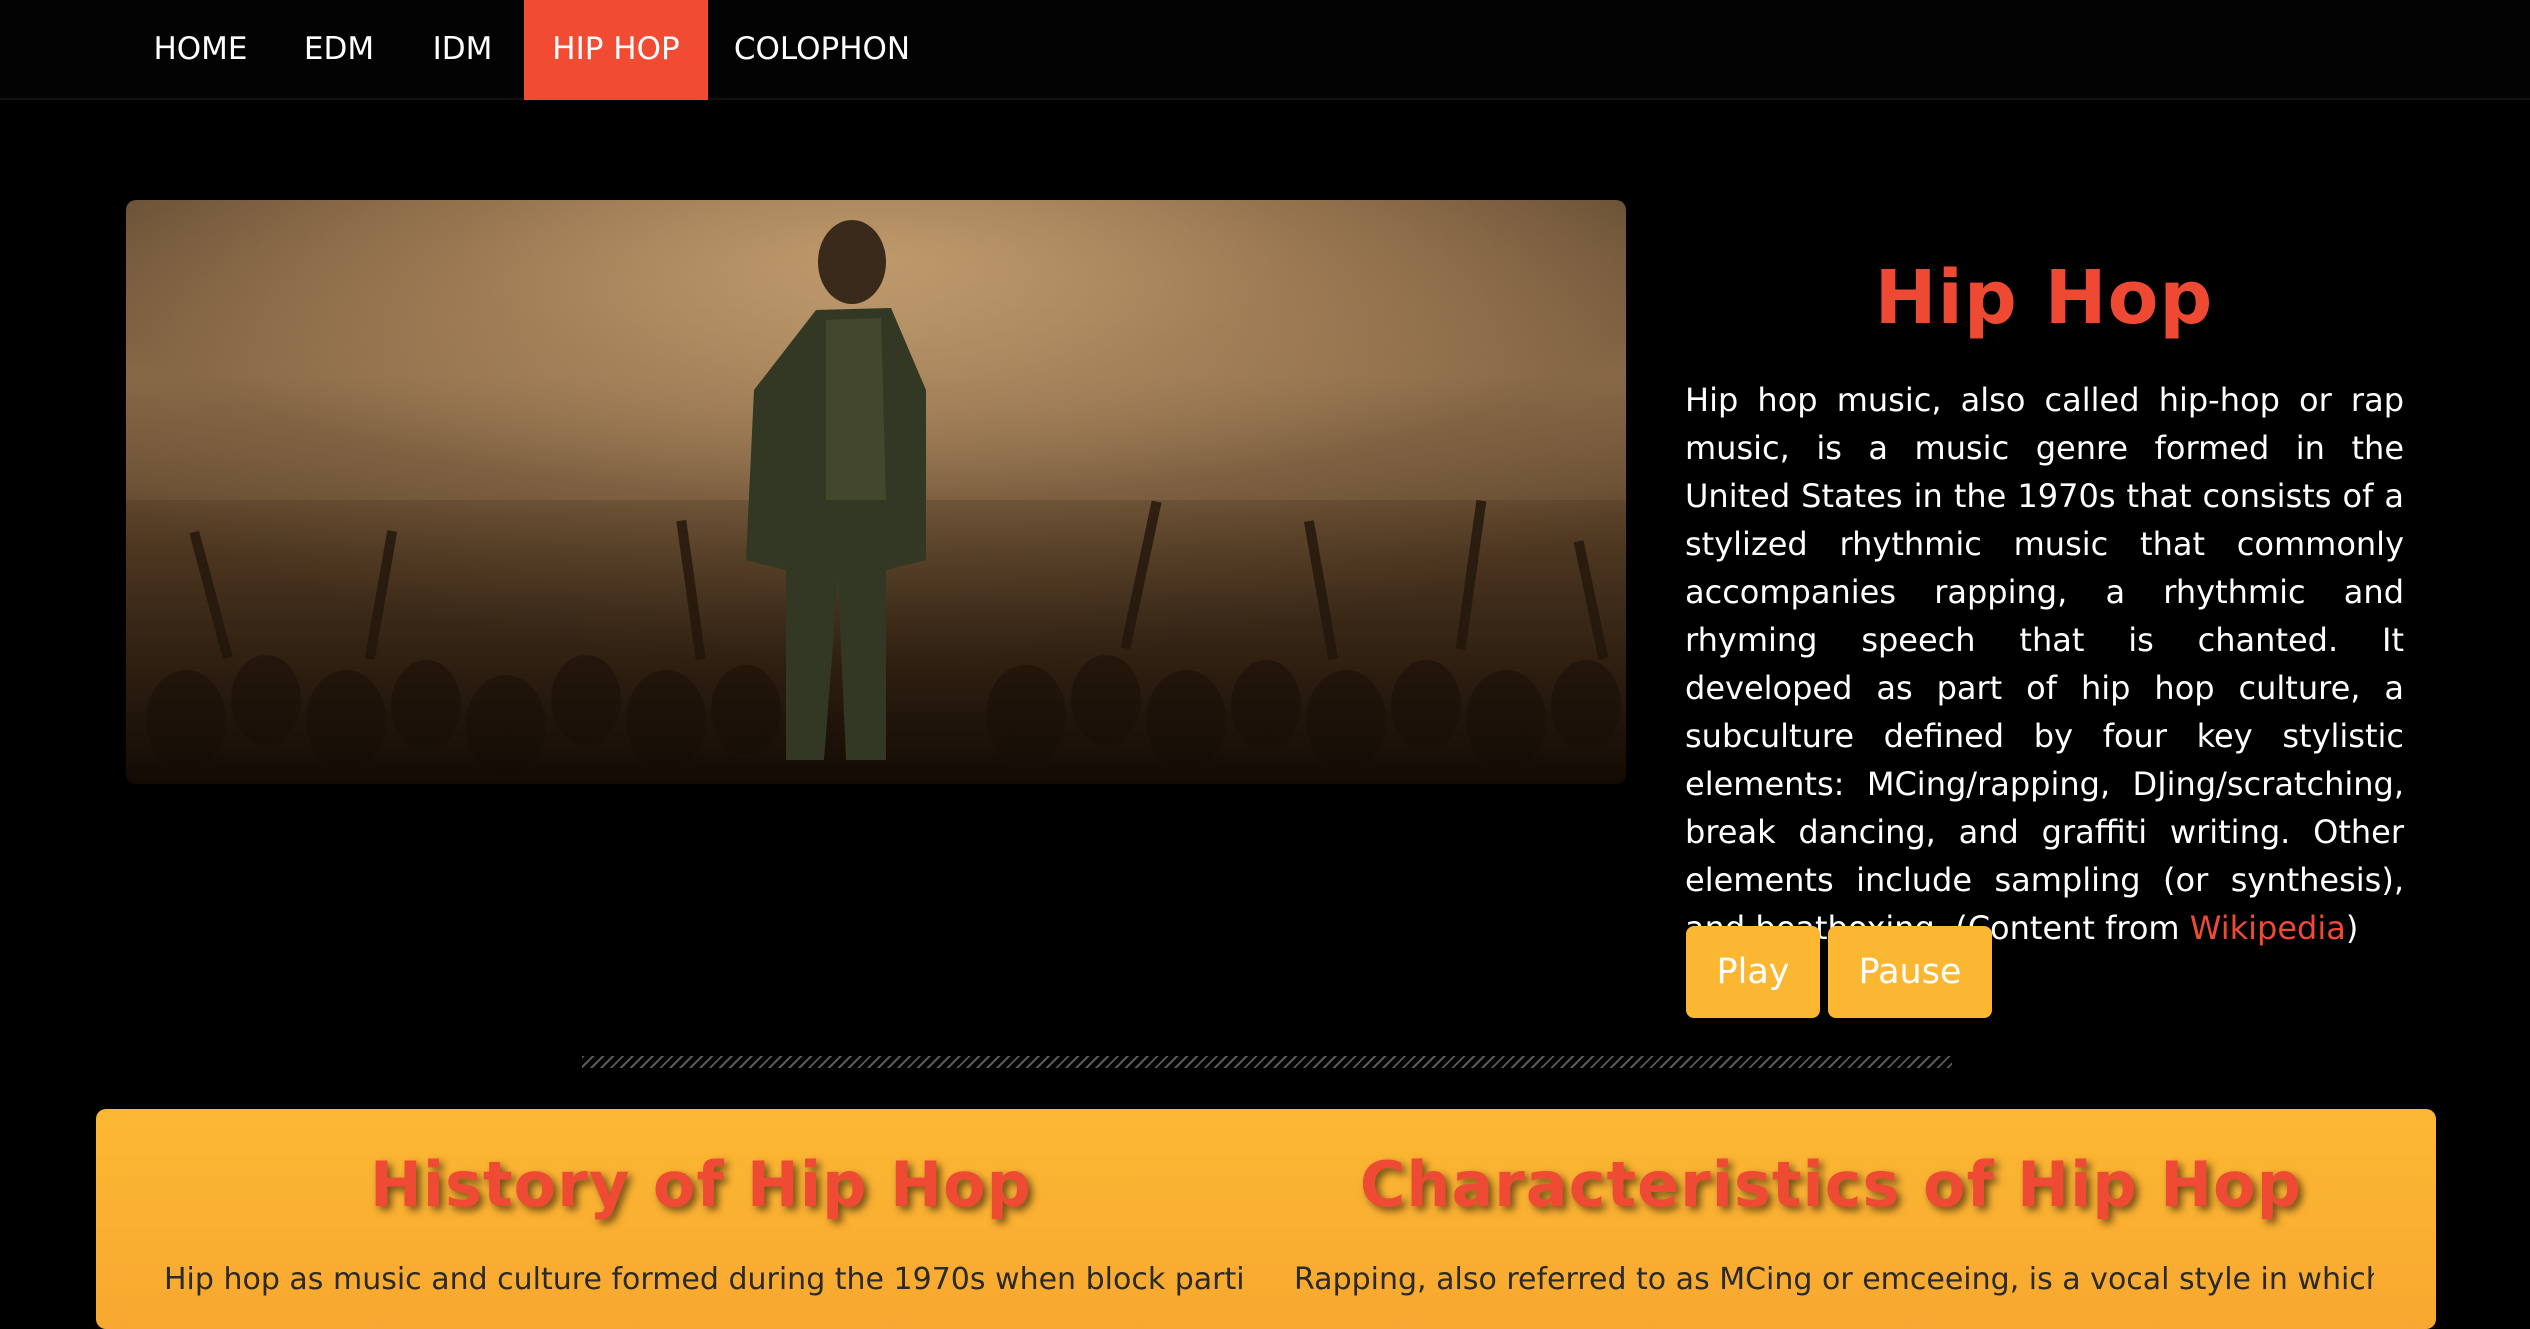 Image resolution: width=2530 pixels, height=1329 pixels. Describe the element at coordinates (1265, 50) in the screenshot. I see `top-nav: HOME EDM IDM HIP HOP COLOPHON` at that location.